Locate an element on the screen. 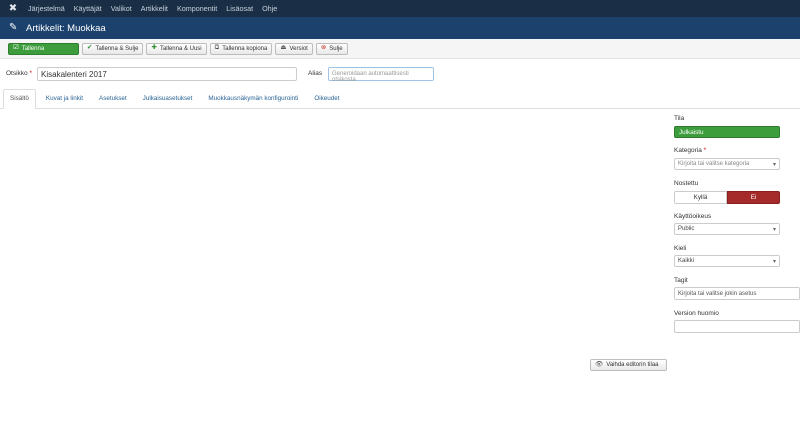 This screenshot has width=800, height=434. save-button: ☑ Tallenna is located at coordinates (43, 48).